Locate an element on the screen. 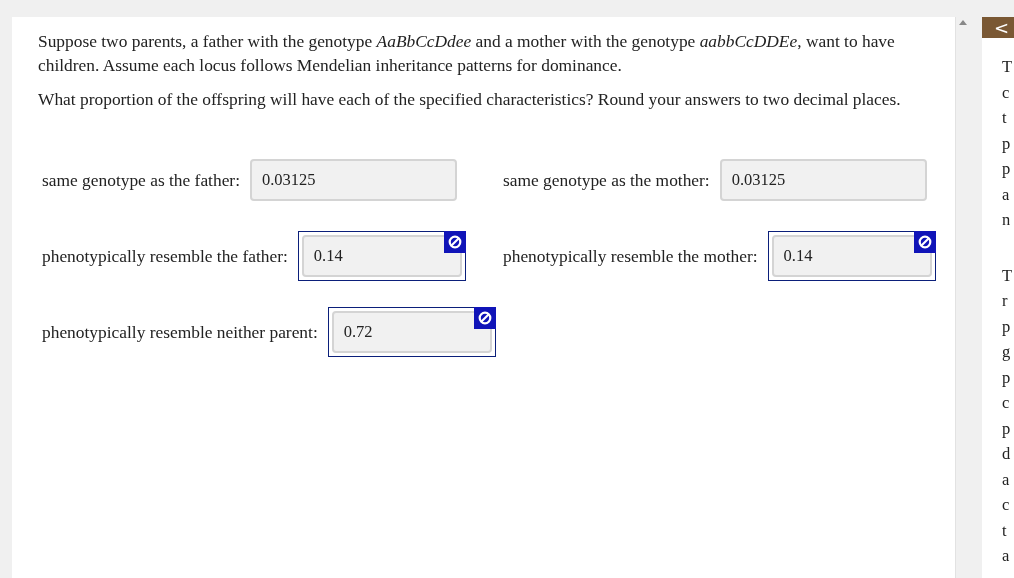 The width and height of the screenshot is (1014, 578). answer-label: phenotypically resemble the mother: is located at coordinates (630, 256).